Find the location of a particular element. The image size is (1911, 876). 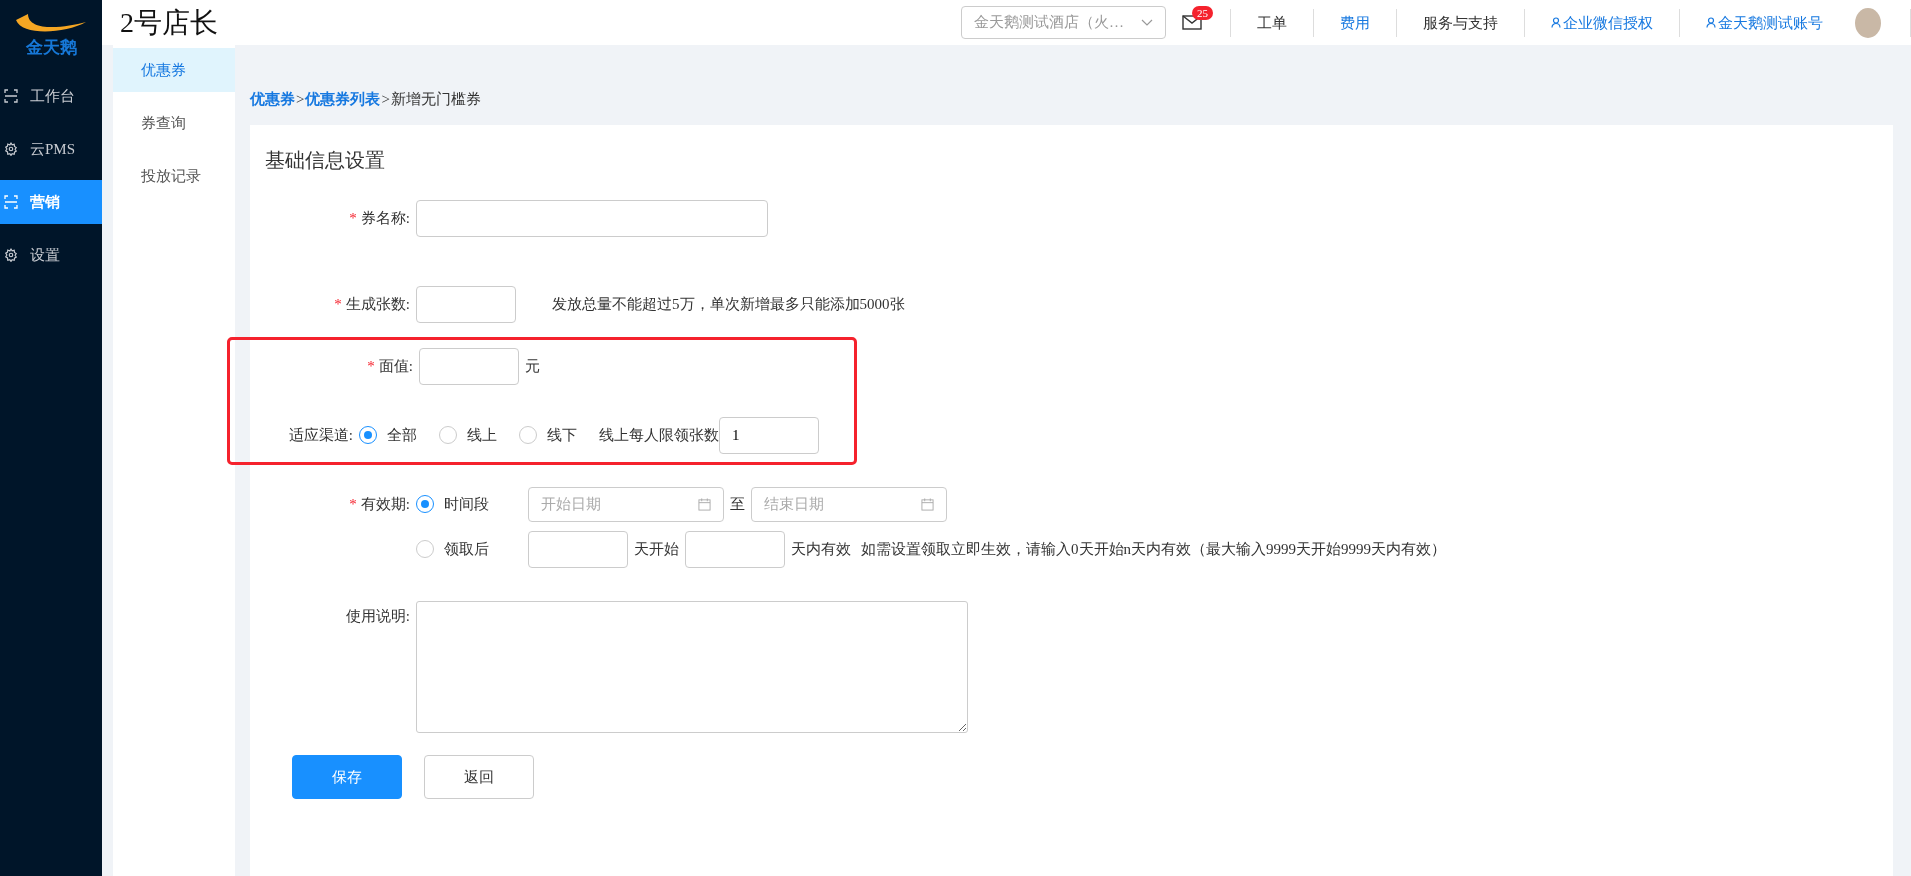

sidebar-item: 工作台 is located at coordinates (51, 96).